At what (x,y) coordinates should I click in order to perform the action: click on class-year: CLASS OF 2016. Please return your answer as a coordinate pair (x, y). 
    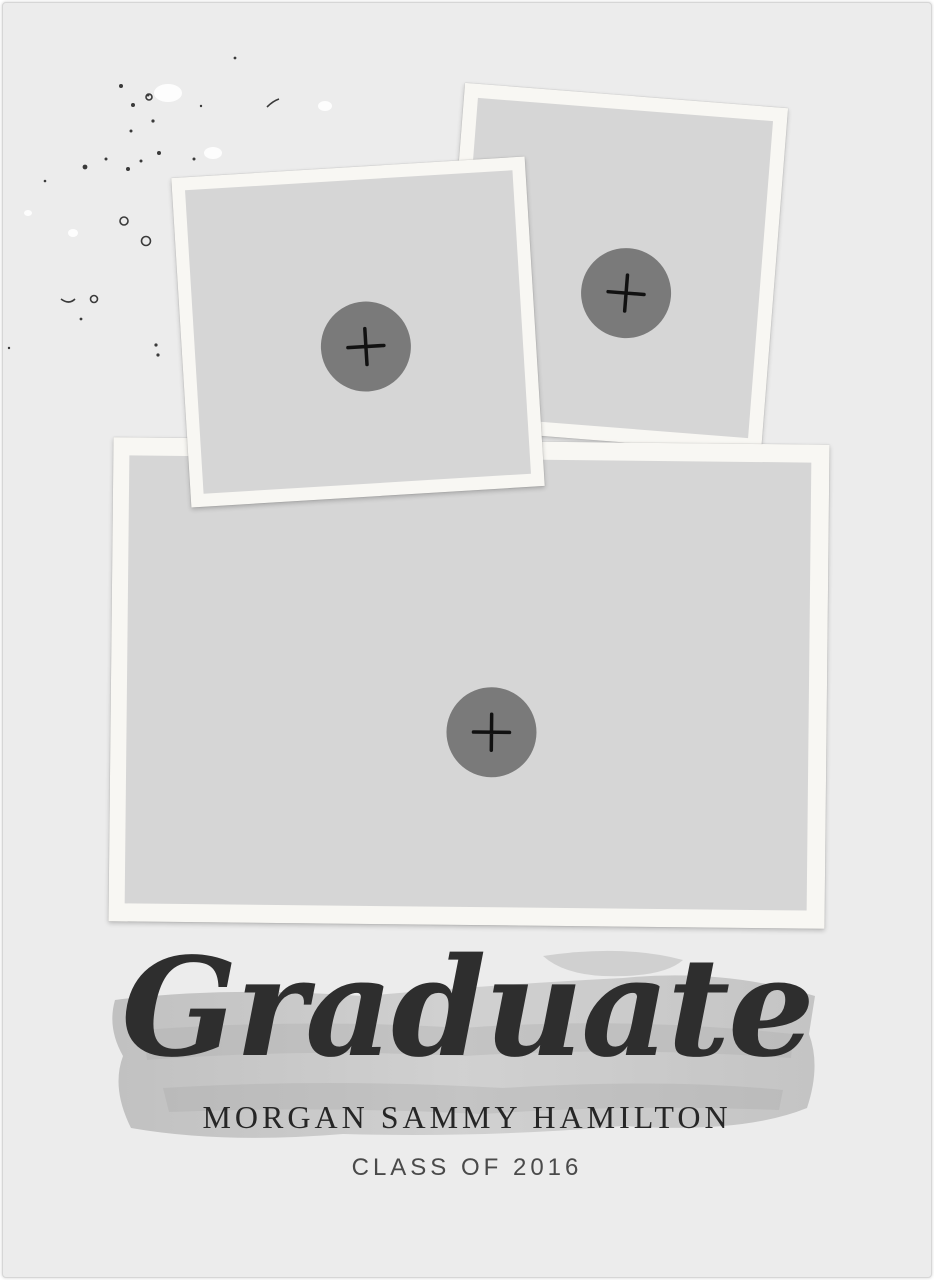
    Looking at the image, I should click on (467, 1167).